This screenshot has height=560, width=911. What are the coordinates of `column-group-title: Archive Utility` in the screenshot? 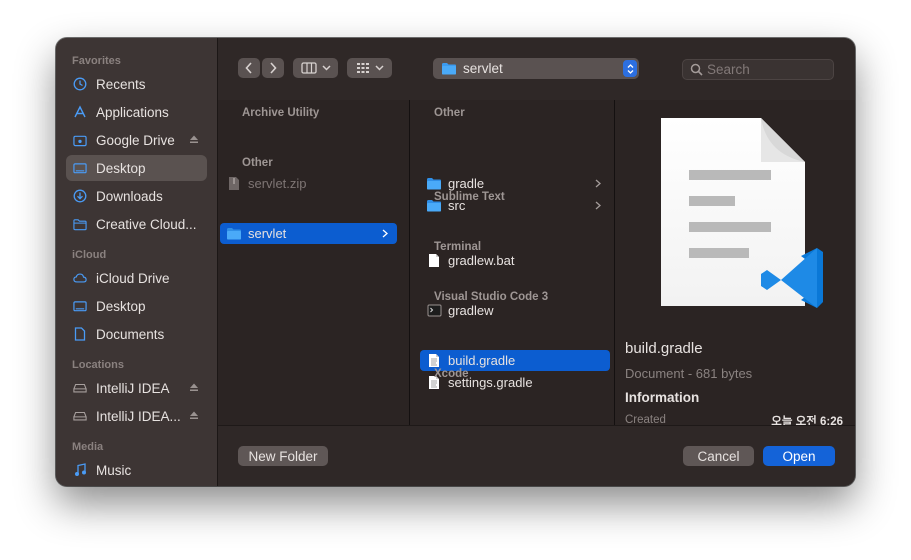 It's located at (281, 113).